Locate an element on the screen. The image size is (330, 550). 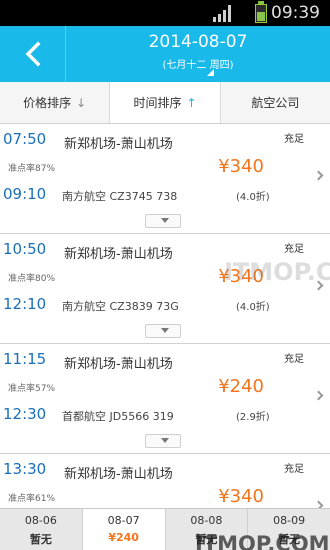
arrival-time: 09:10 is located at coordinates (25, 194).